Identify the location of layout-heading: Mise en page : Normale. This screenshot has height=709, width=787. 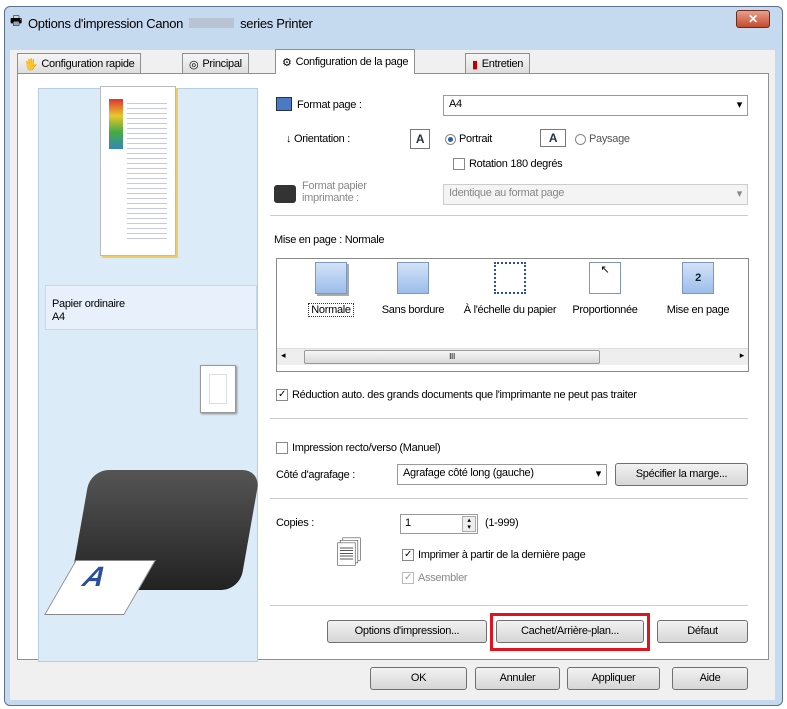
(329, 240).